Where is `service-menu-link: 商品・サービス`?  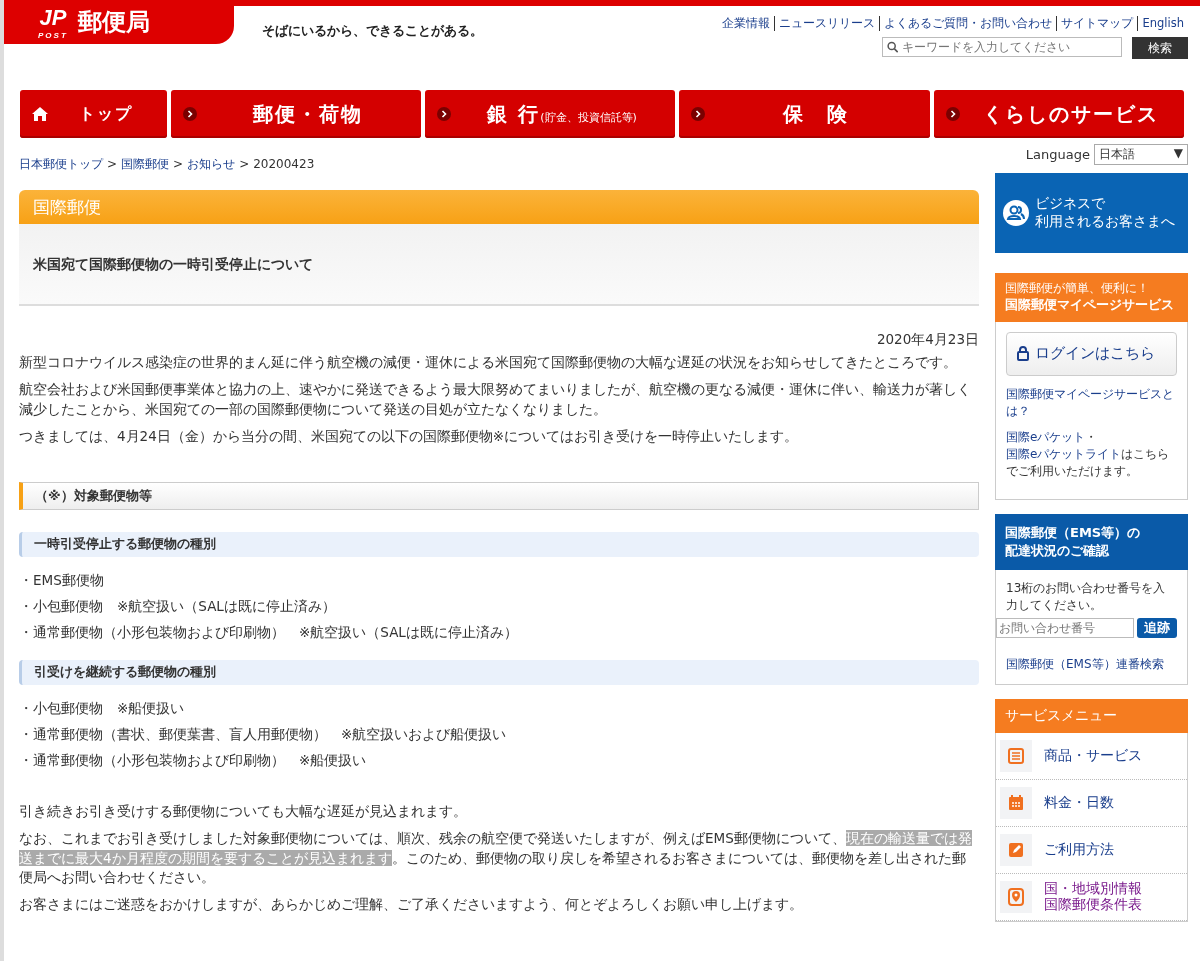 service-menu-link: 商品・サービス is located at coordinates (1093, 756).